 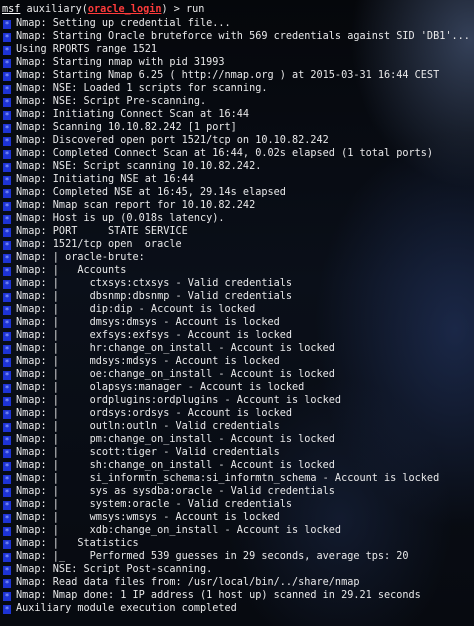 What do you see at coordinates (238, 231) in the screenshot?
I see `output-line: * Nmap: PORT STATE SERVICE` at bounding box center [238, 231].